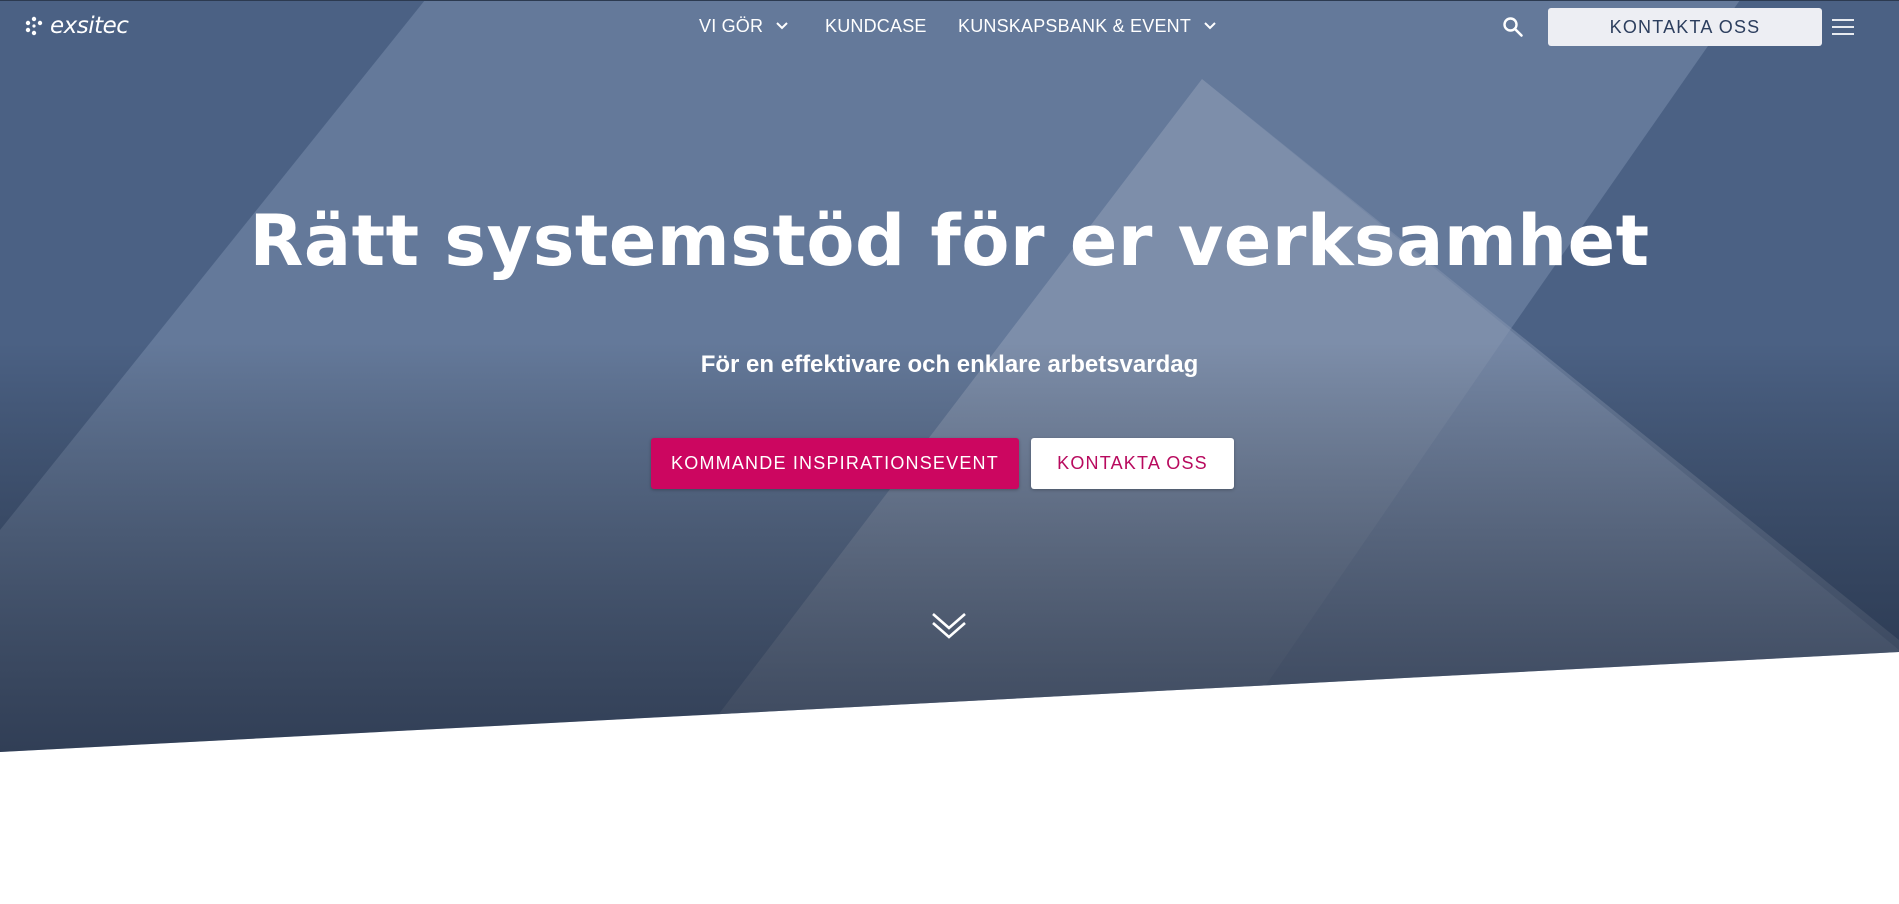 The width and height of the screenshot is (1899, 904). What do you see at coordinates (1843, 27) in the screenshot?
I see `hamburger-menu-icon` at bounding box center [1843, 27].